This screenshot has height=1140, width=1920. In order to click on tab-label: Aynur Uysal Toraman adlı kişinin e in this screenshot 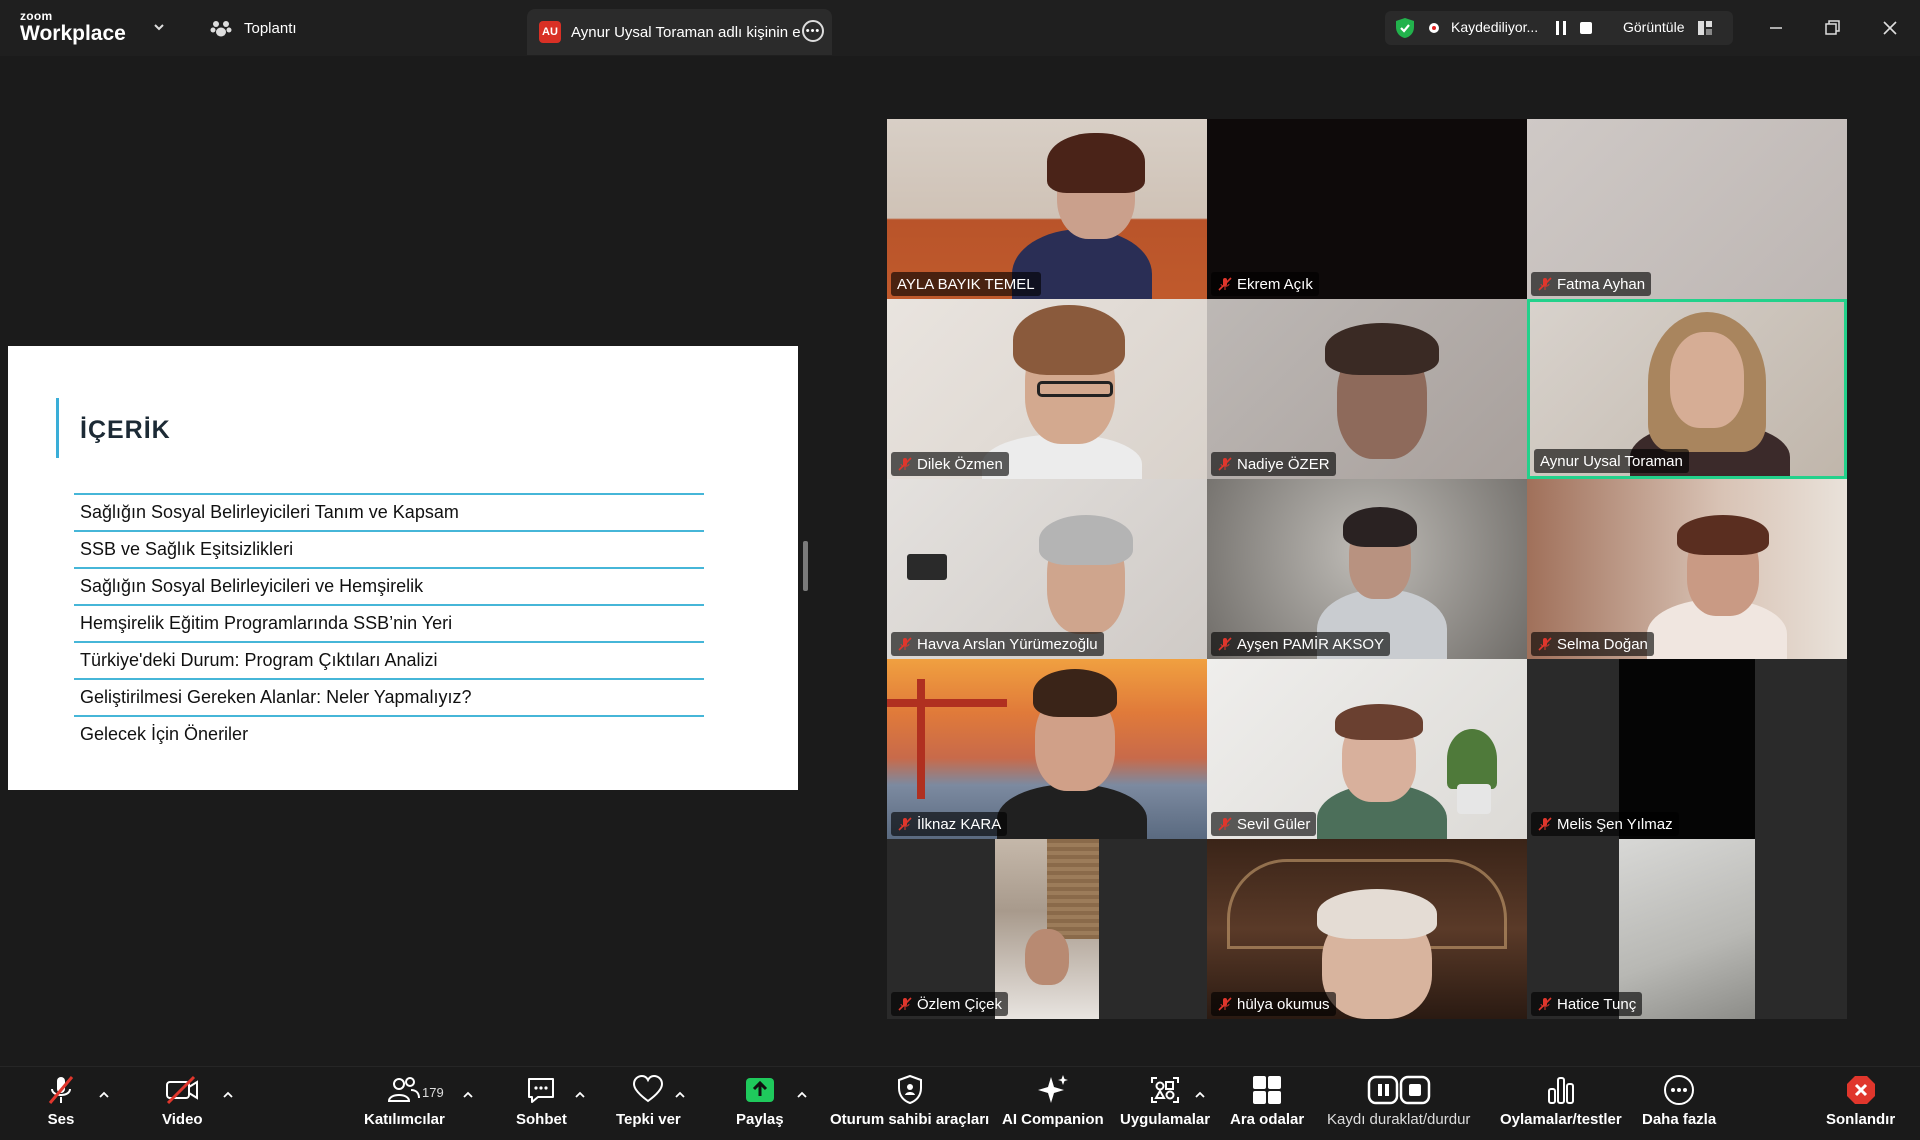, I will do `click(686, 32)`.